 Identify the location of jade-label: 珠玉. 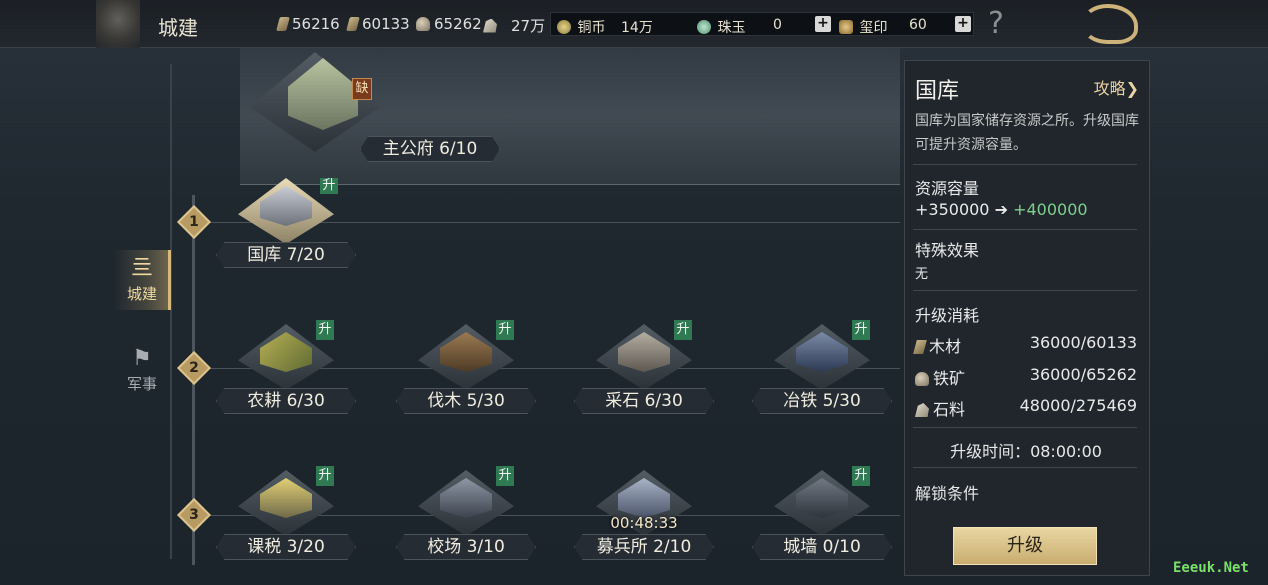
(731, 28).